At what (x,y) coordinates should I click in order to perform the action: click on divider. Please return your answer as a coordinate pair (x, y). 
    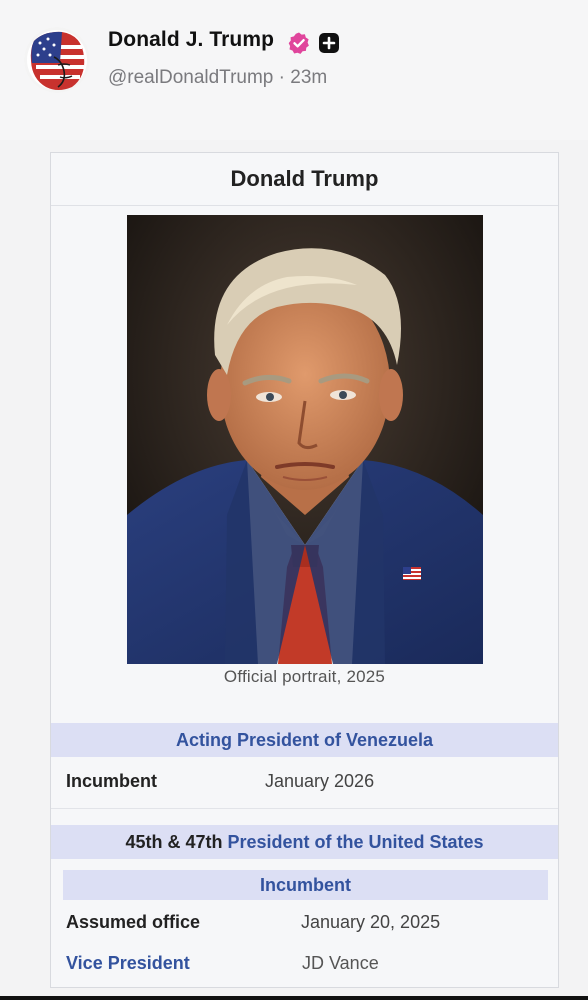
    Looking at the image, I should click on (304, 808).